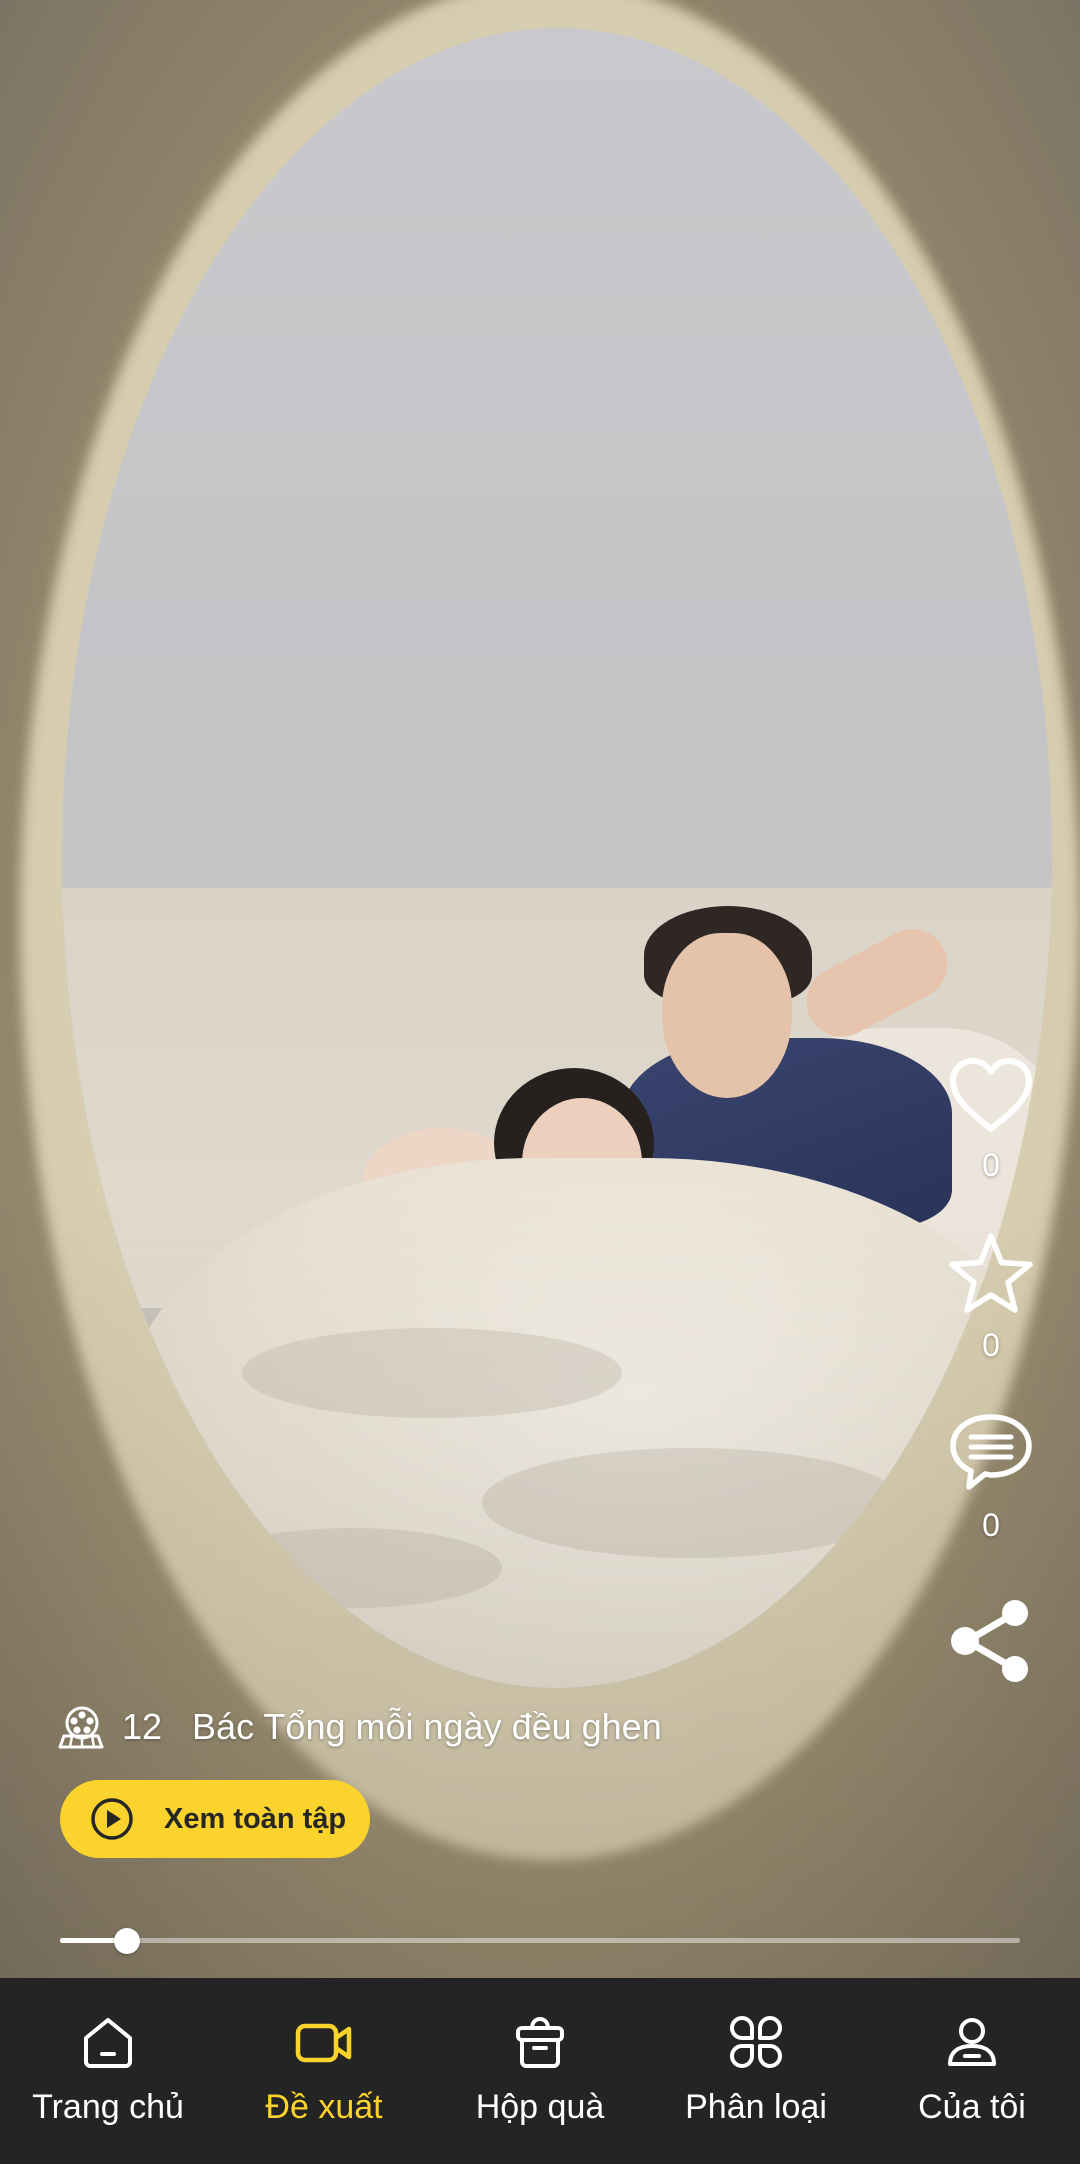 Image resolution: width=1080 pixels, height=2164 pixels. I want to click on star-icon, so click(991, 1273).